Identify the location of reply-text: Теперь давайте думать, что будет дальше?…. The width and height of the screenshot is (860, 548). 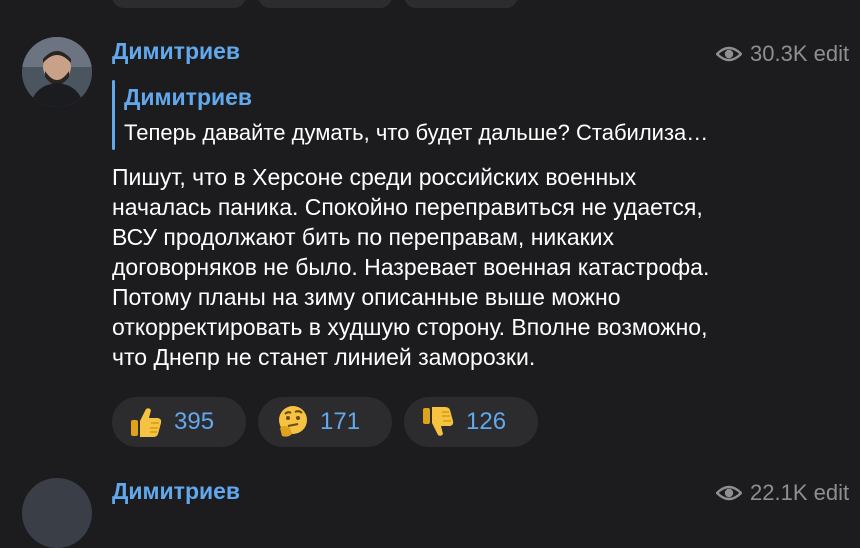
(416, 132).